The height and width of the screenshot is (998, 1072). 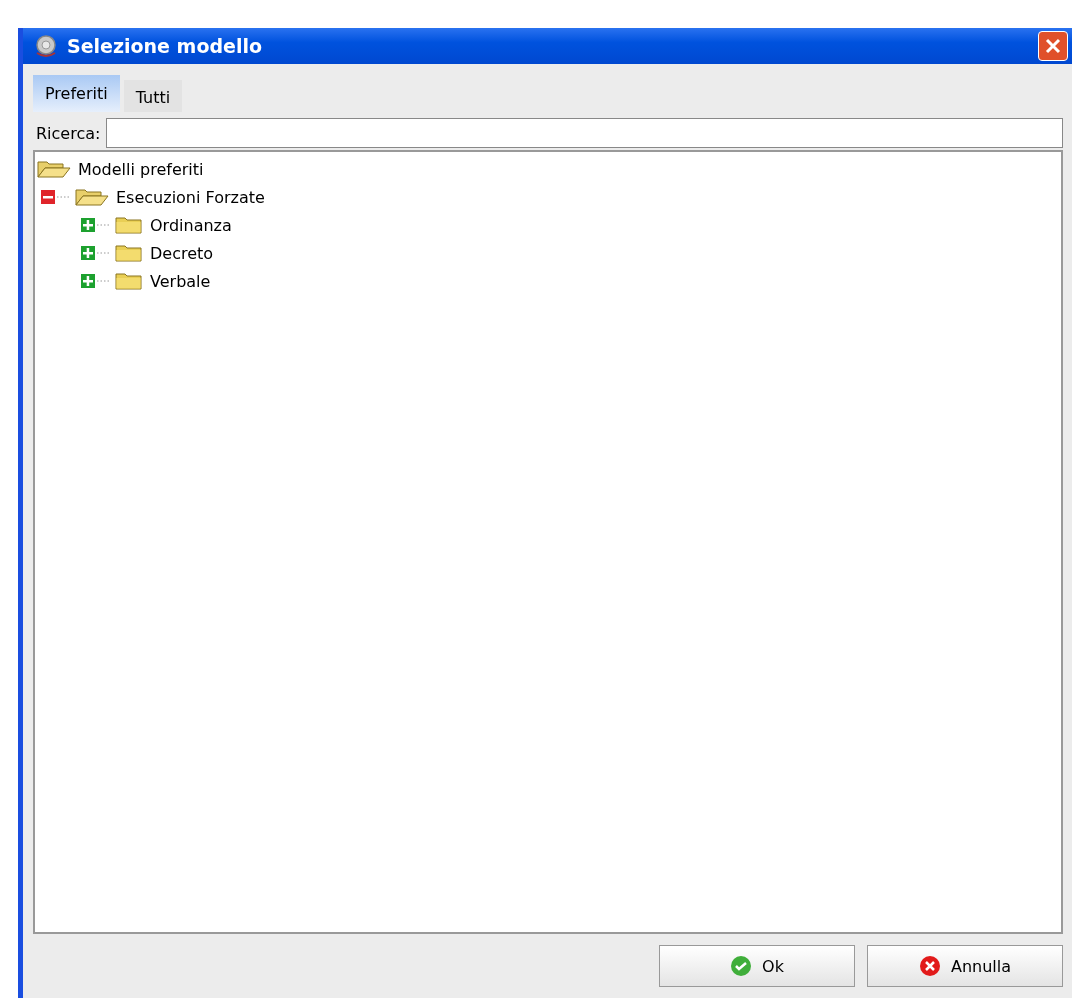 I want to click on ok-button: Ok, so click(x=757, y=966).